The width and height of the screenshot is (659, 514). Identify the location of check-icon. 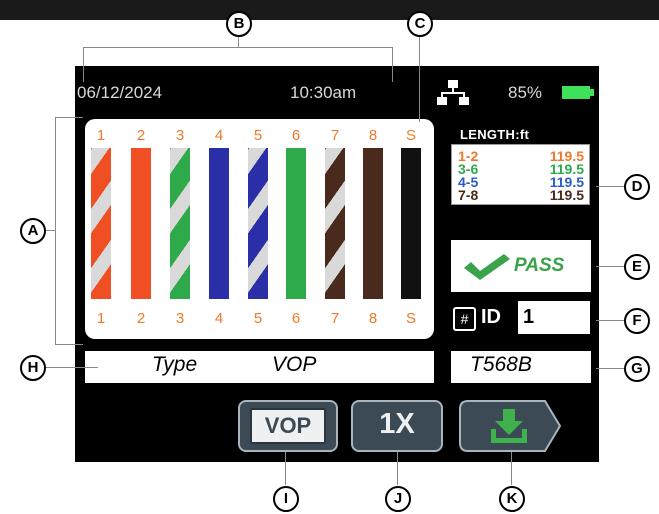
(487, 267).